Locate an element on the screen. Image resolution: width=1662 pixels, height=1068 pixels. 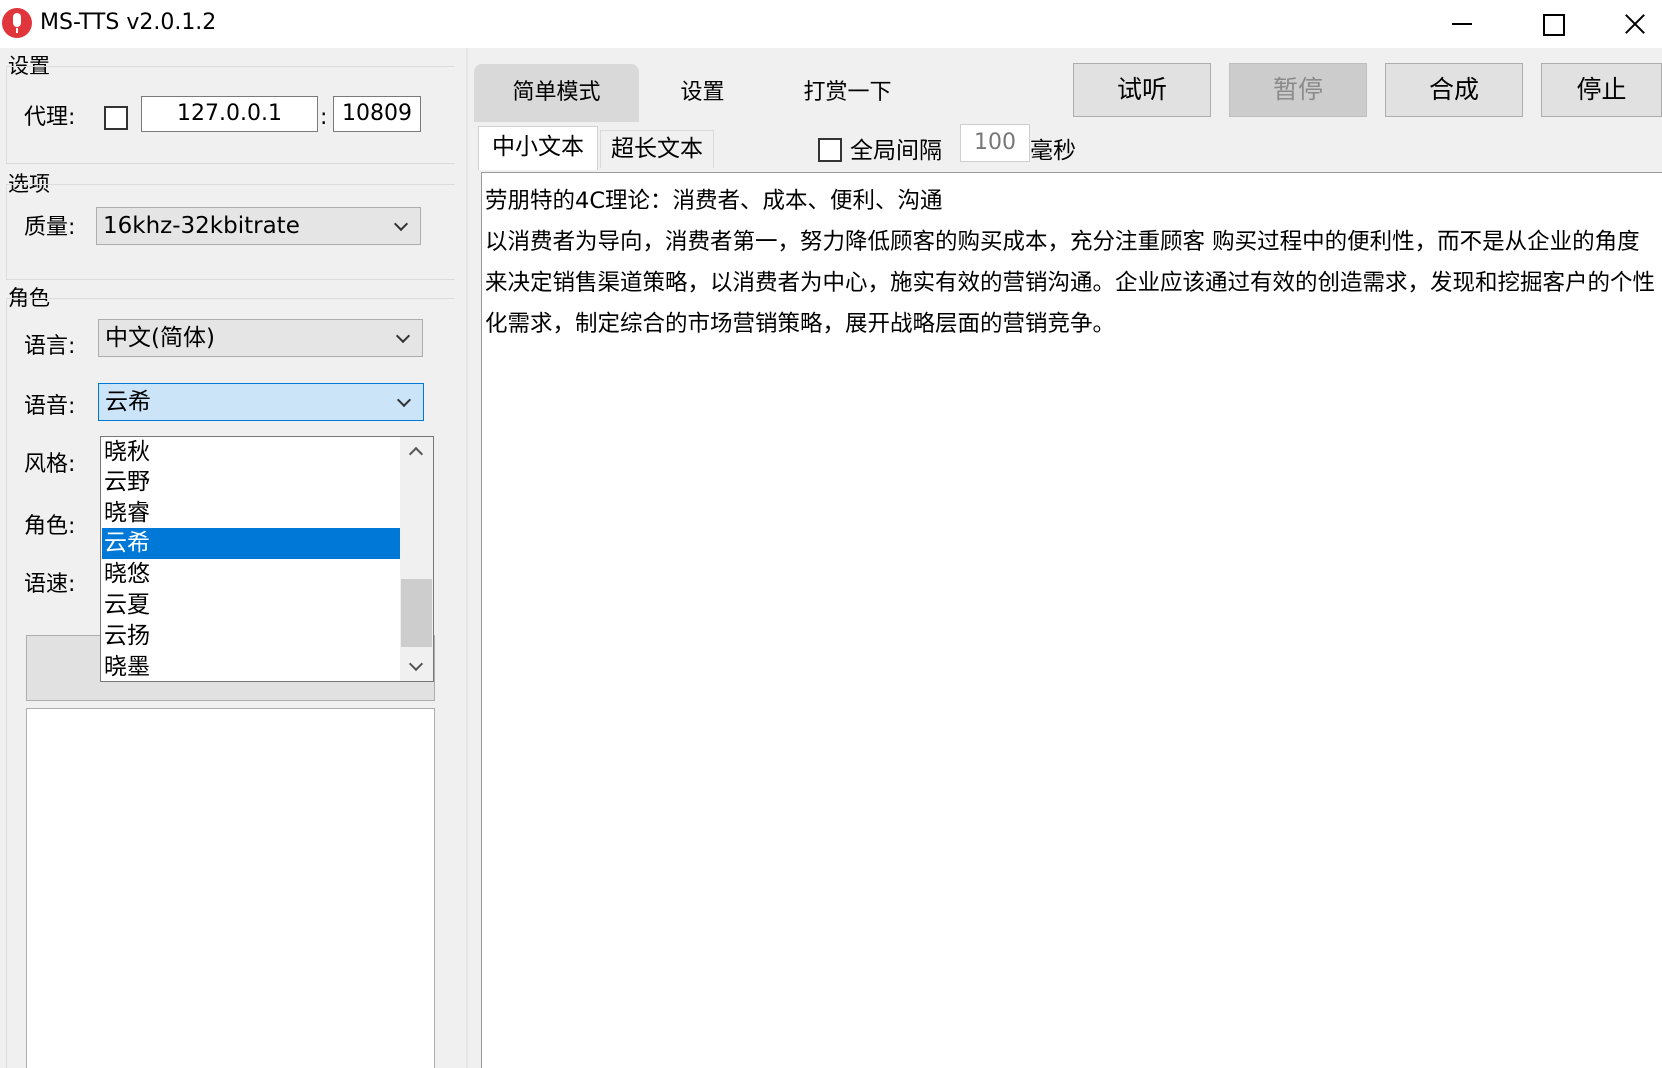
tab-simple-mode: 简单模式 is located at coordinates (556, 93).